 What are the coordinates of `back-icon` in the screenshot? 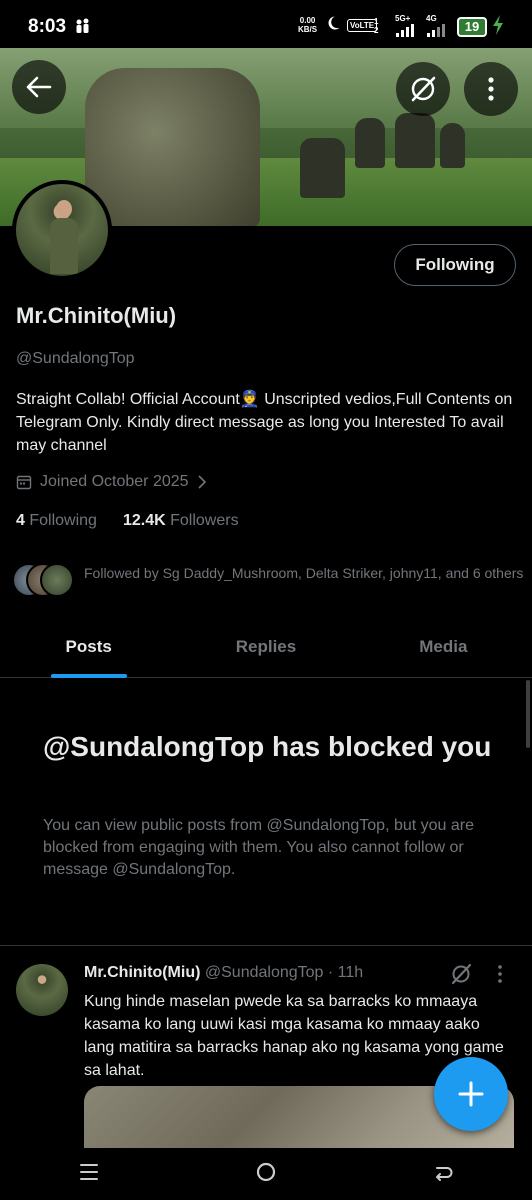 It's located at (444, 1173).